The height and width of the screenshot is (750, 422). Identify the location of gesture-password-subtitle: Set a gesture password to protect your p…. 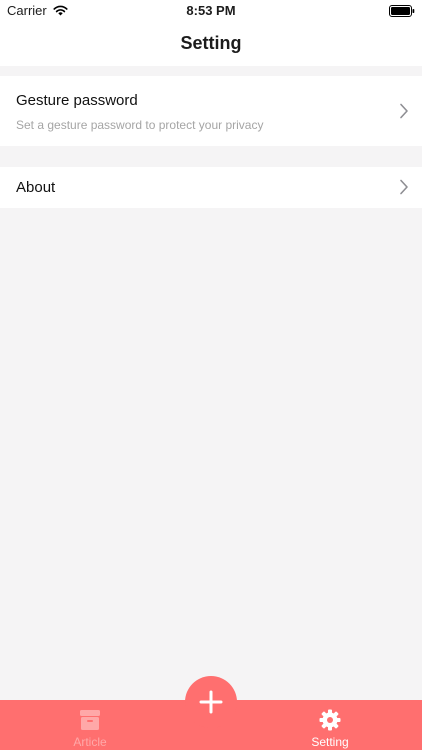
(140, 125).